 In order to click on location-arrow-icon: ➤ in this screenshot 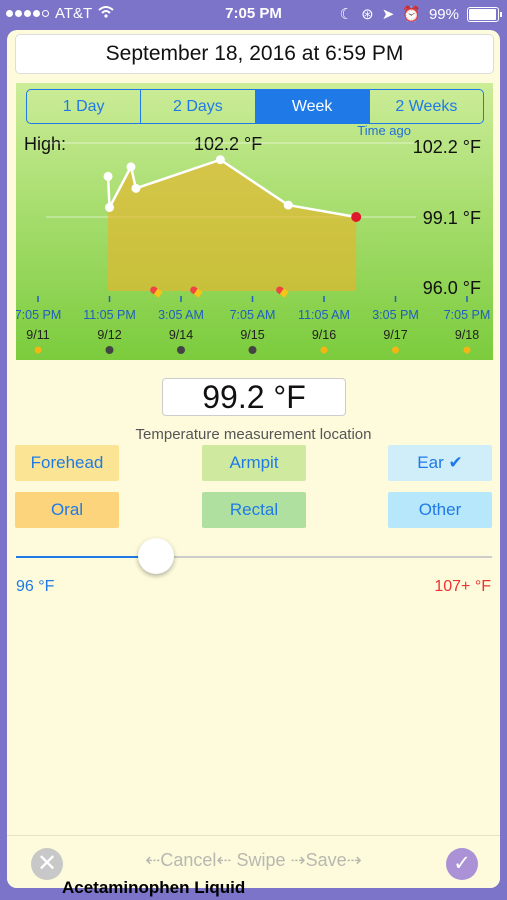, I will do `click(388, 14)`.